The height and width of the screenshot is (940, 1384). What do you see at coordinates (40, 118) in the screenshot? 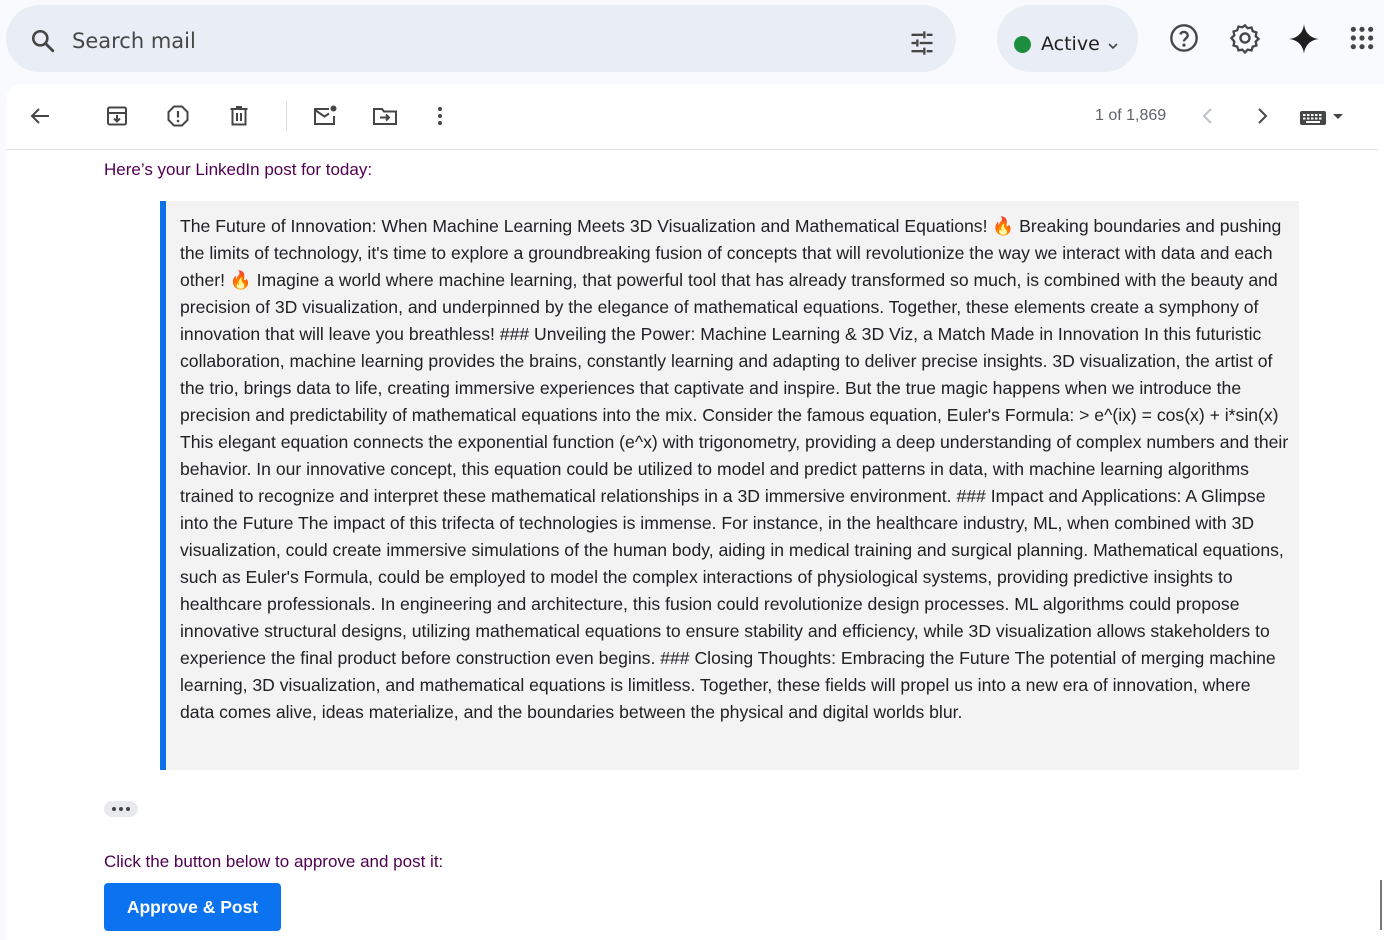
I see `back-arrow-icon` at bounding box center [40, 118].